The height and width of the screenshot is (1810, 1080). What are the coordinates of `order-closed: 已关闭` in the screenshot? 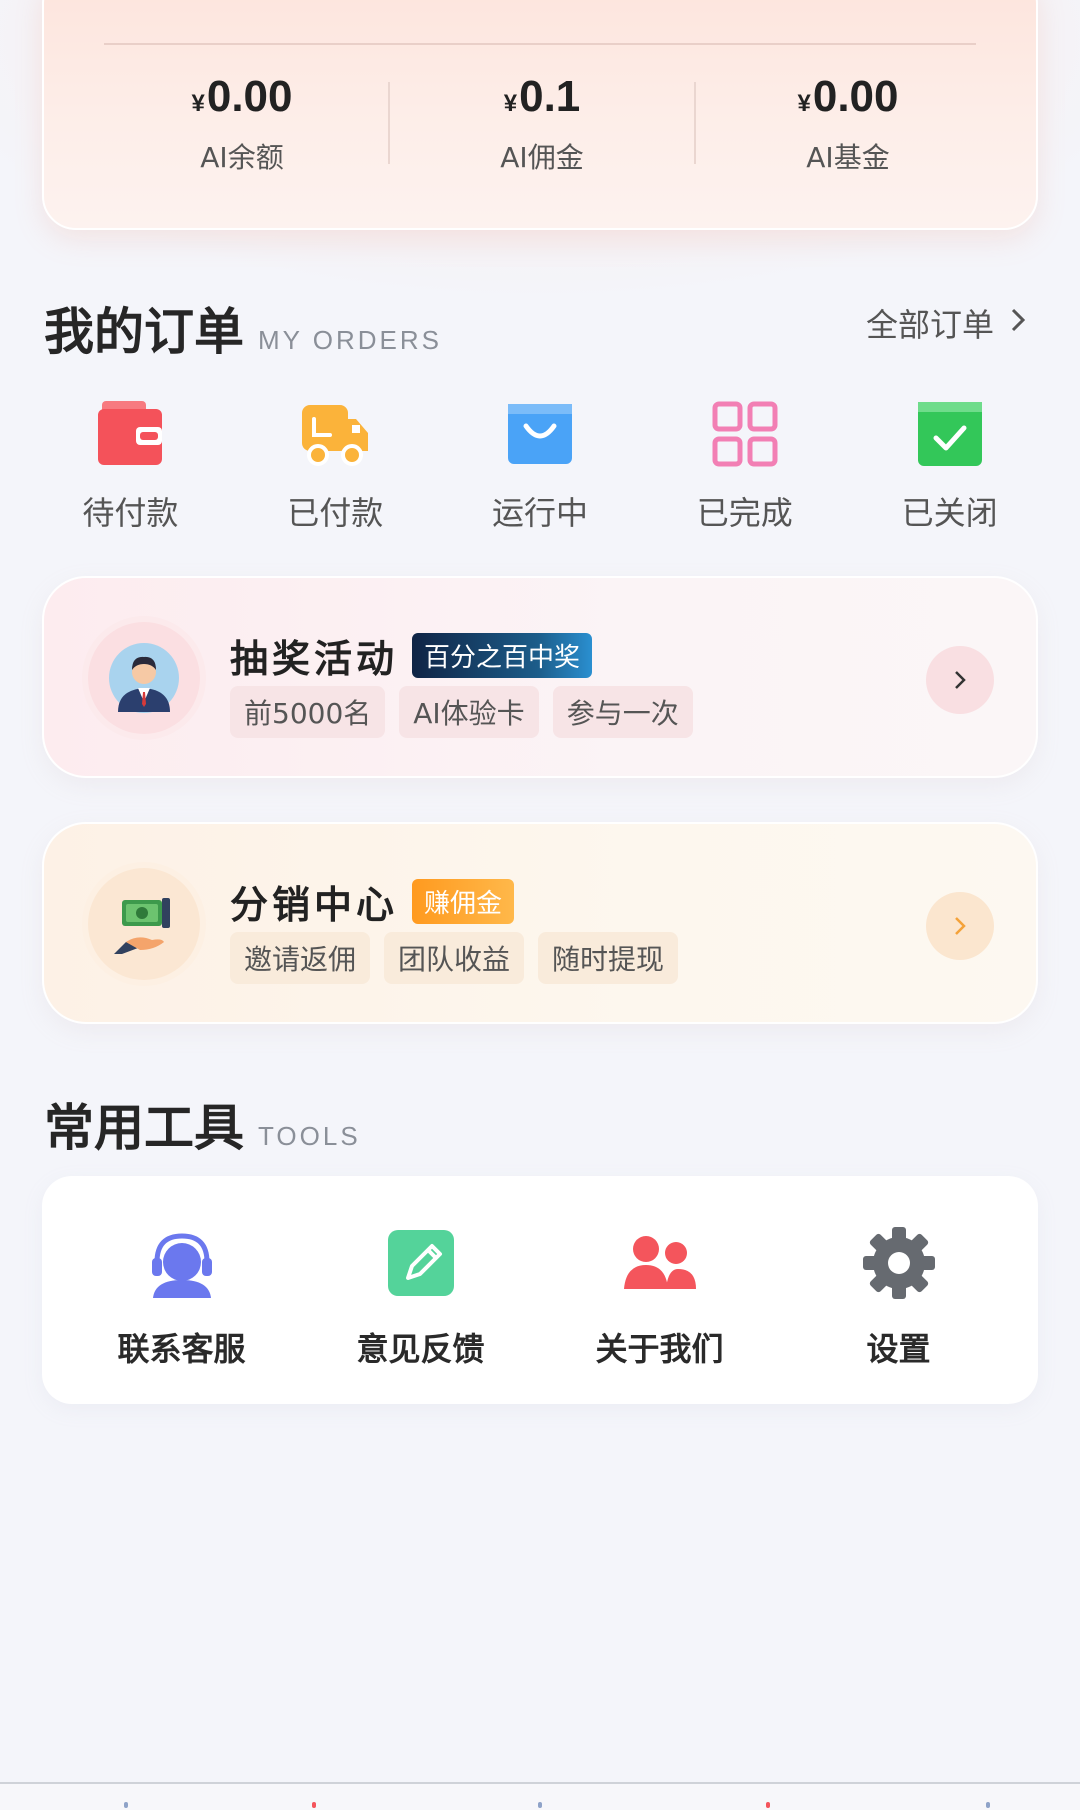 It's located at (949, 468).